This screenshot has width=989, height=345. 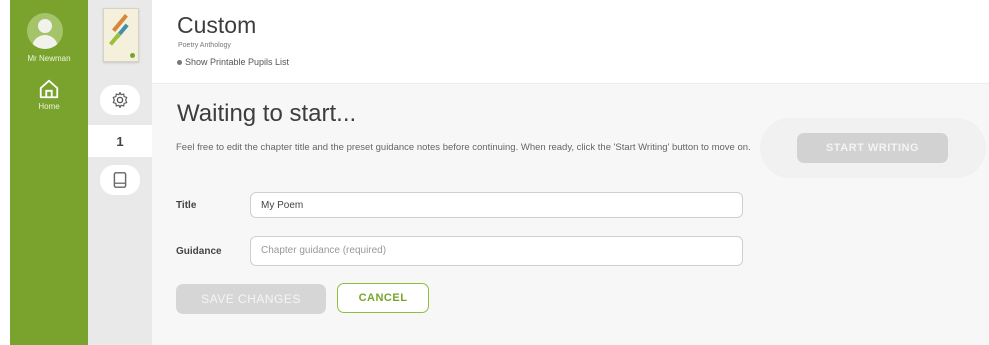 I want to click on user-name: Mr Newman, so click(x=49, y=58).